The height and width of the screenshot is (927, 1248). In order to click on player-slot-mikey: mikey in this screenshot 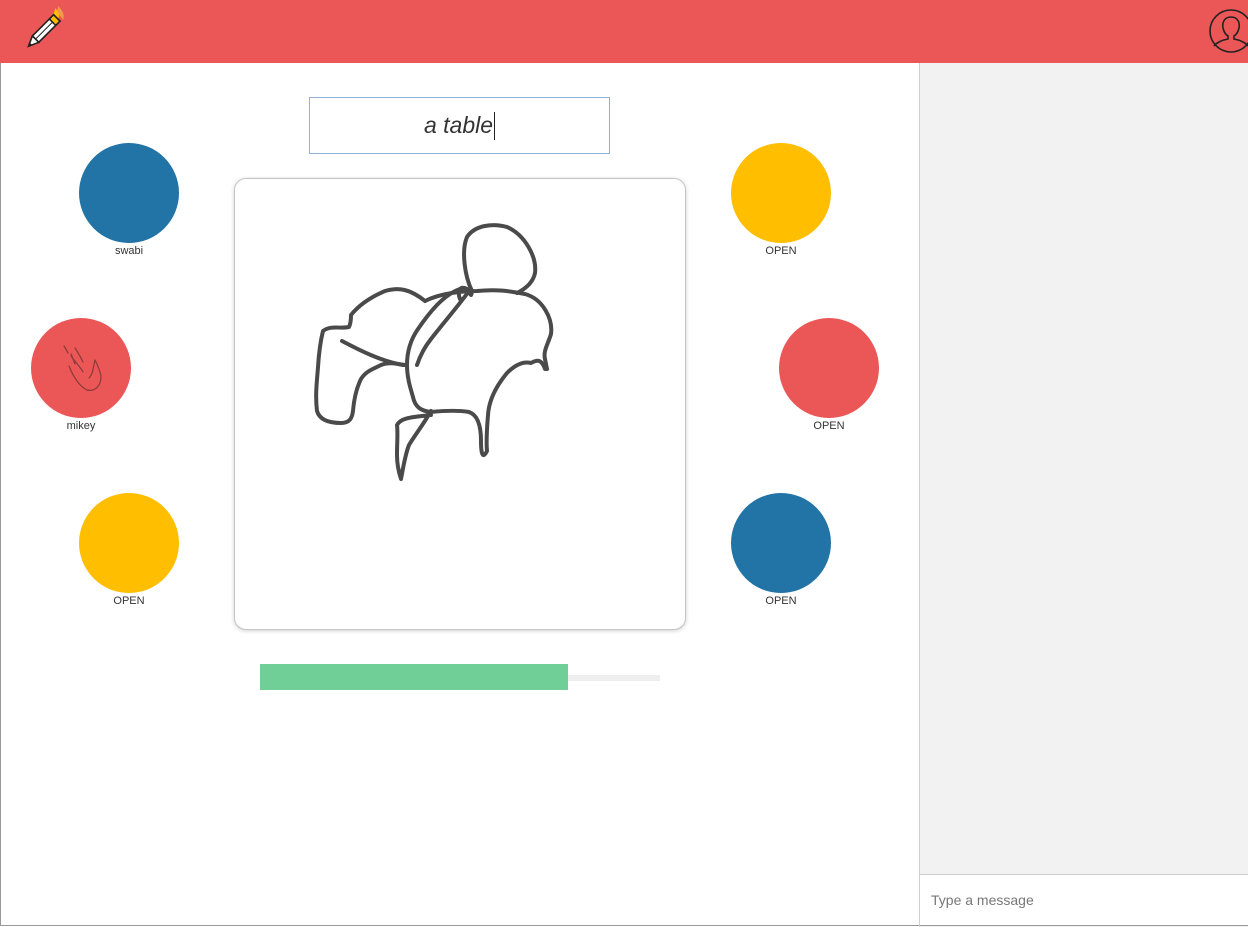, I will do `click(81, 375)`.